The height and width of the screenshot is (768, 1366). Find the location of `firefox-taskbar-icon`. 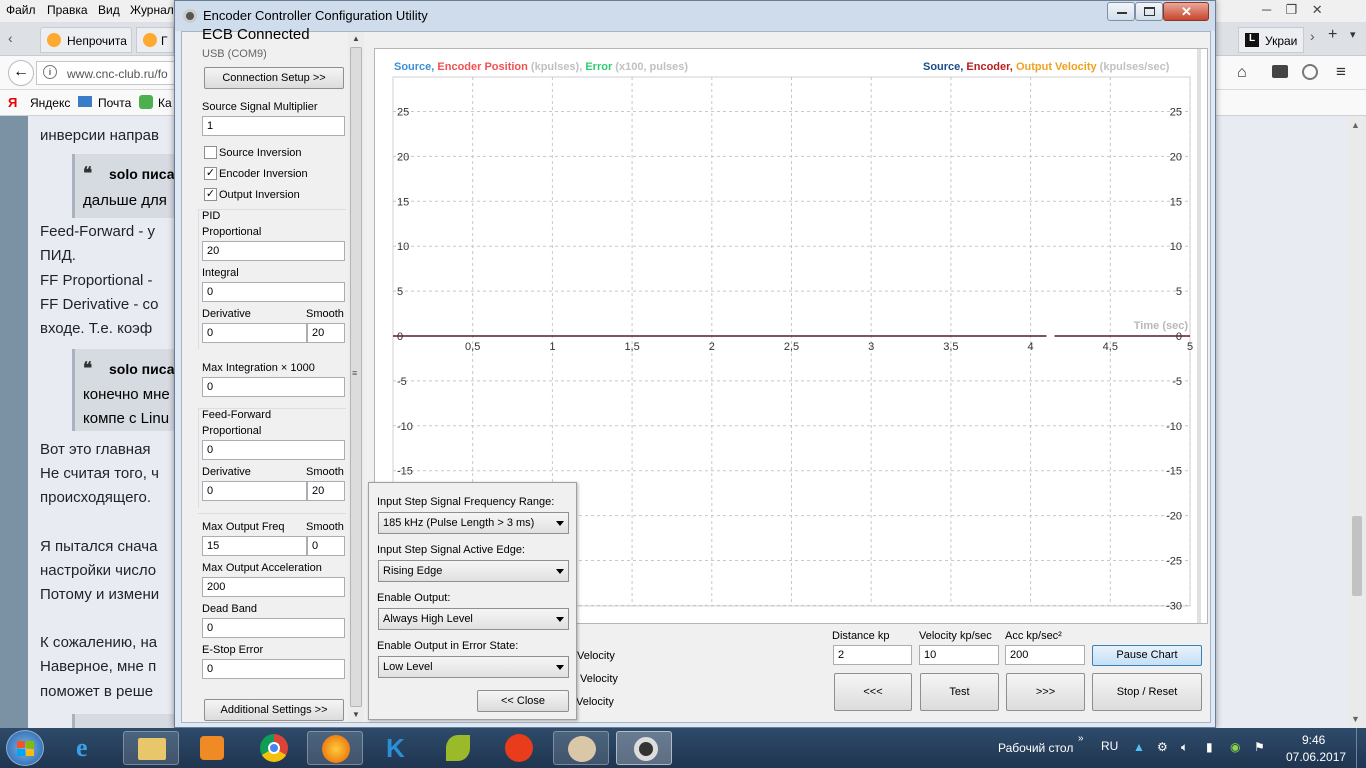

firefox-taskbar-icon is located at coordinates (335, 748).